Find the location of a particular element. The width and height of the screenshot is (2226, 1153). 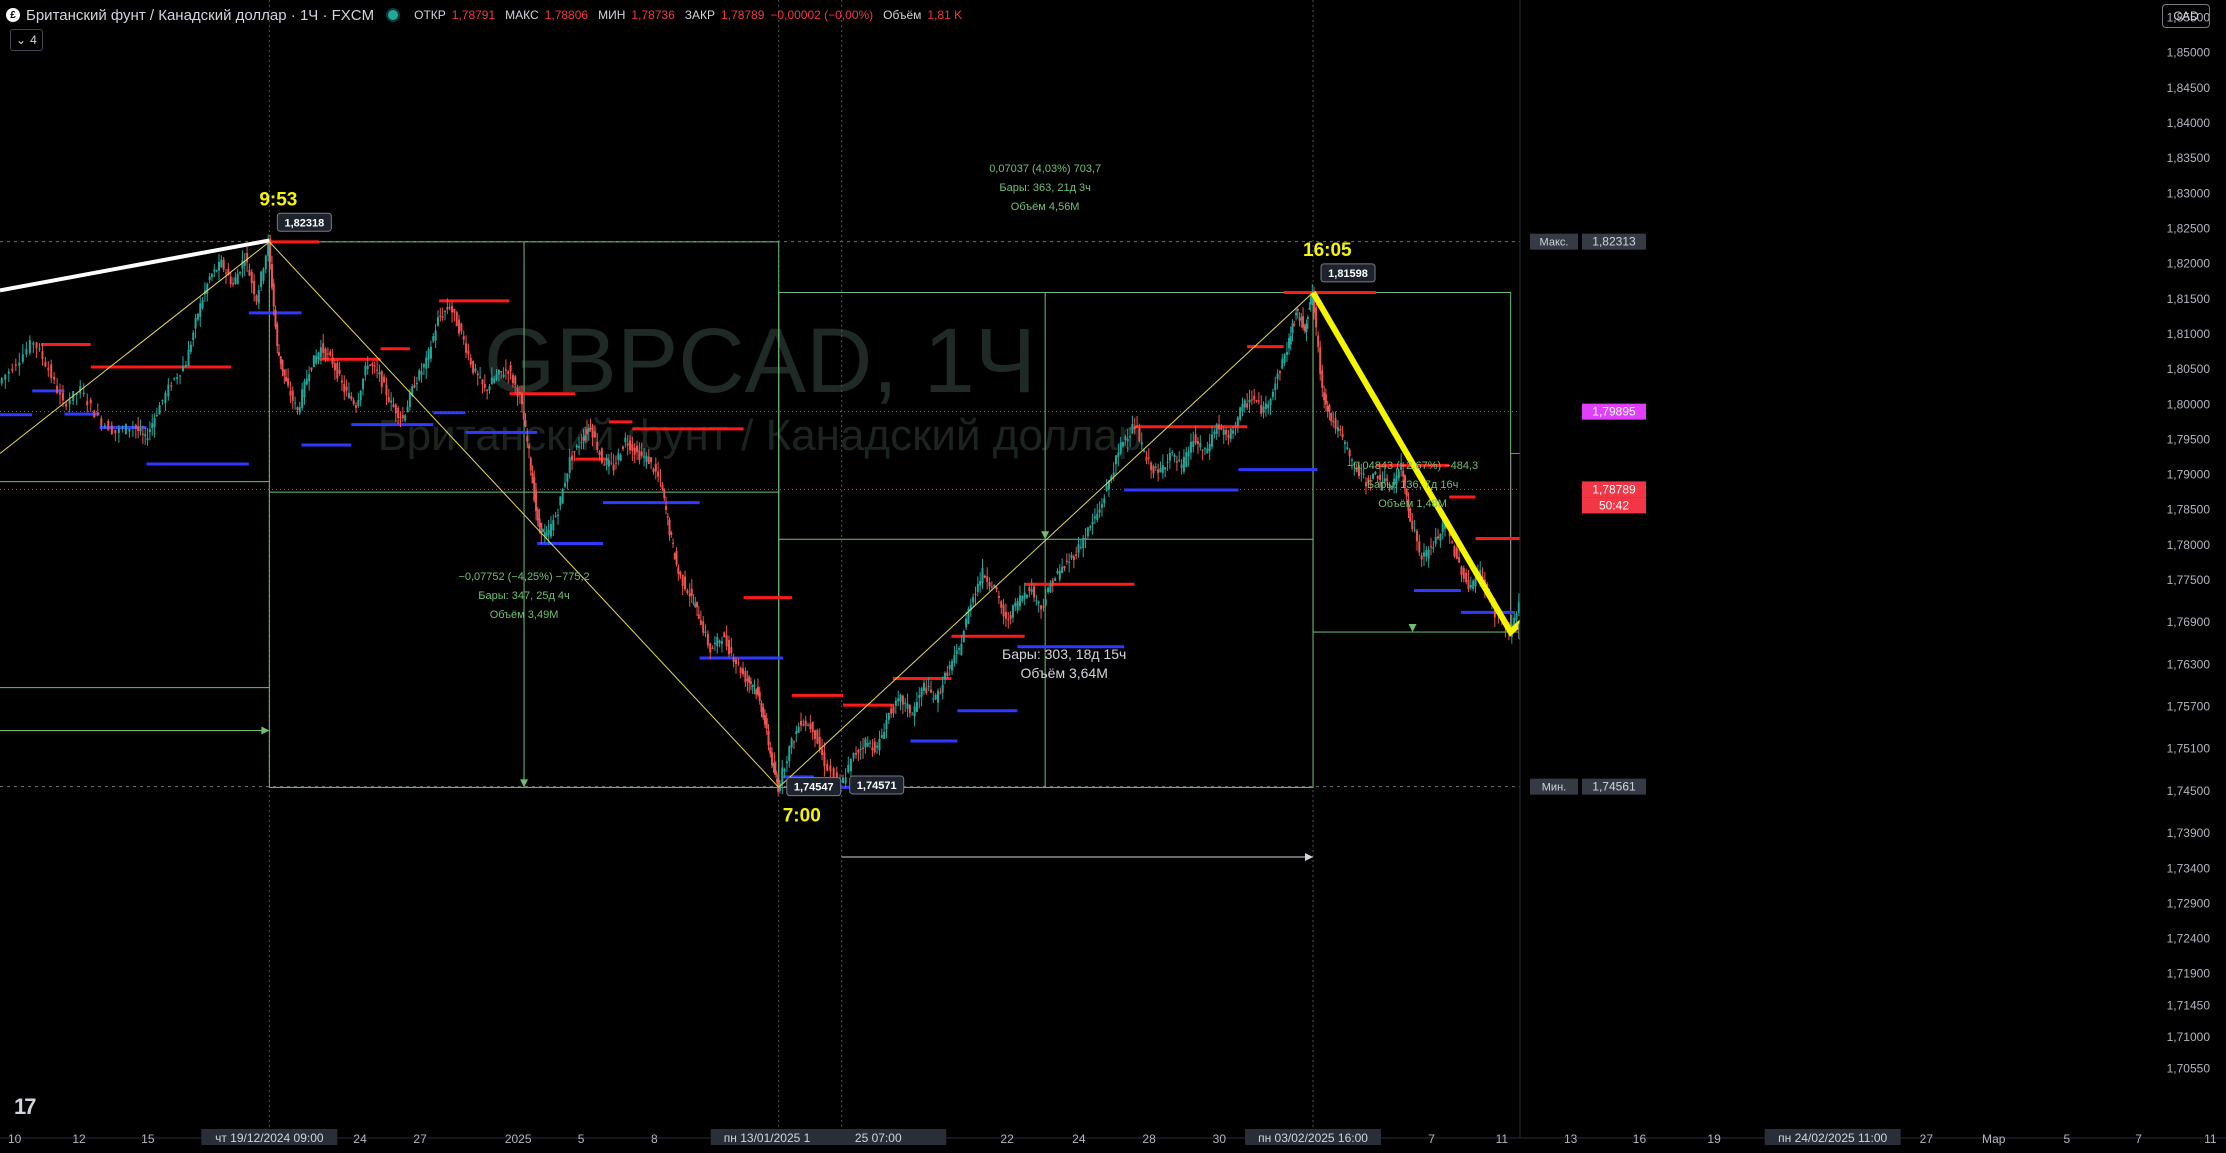

measurement-label: Бары: 136, 7д 16ч is located at coordinates (1413, 485).